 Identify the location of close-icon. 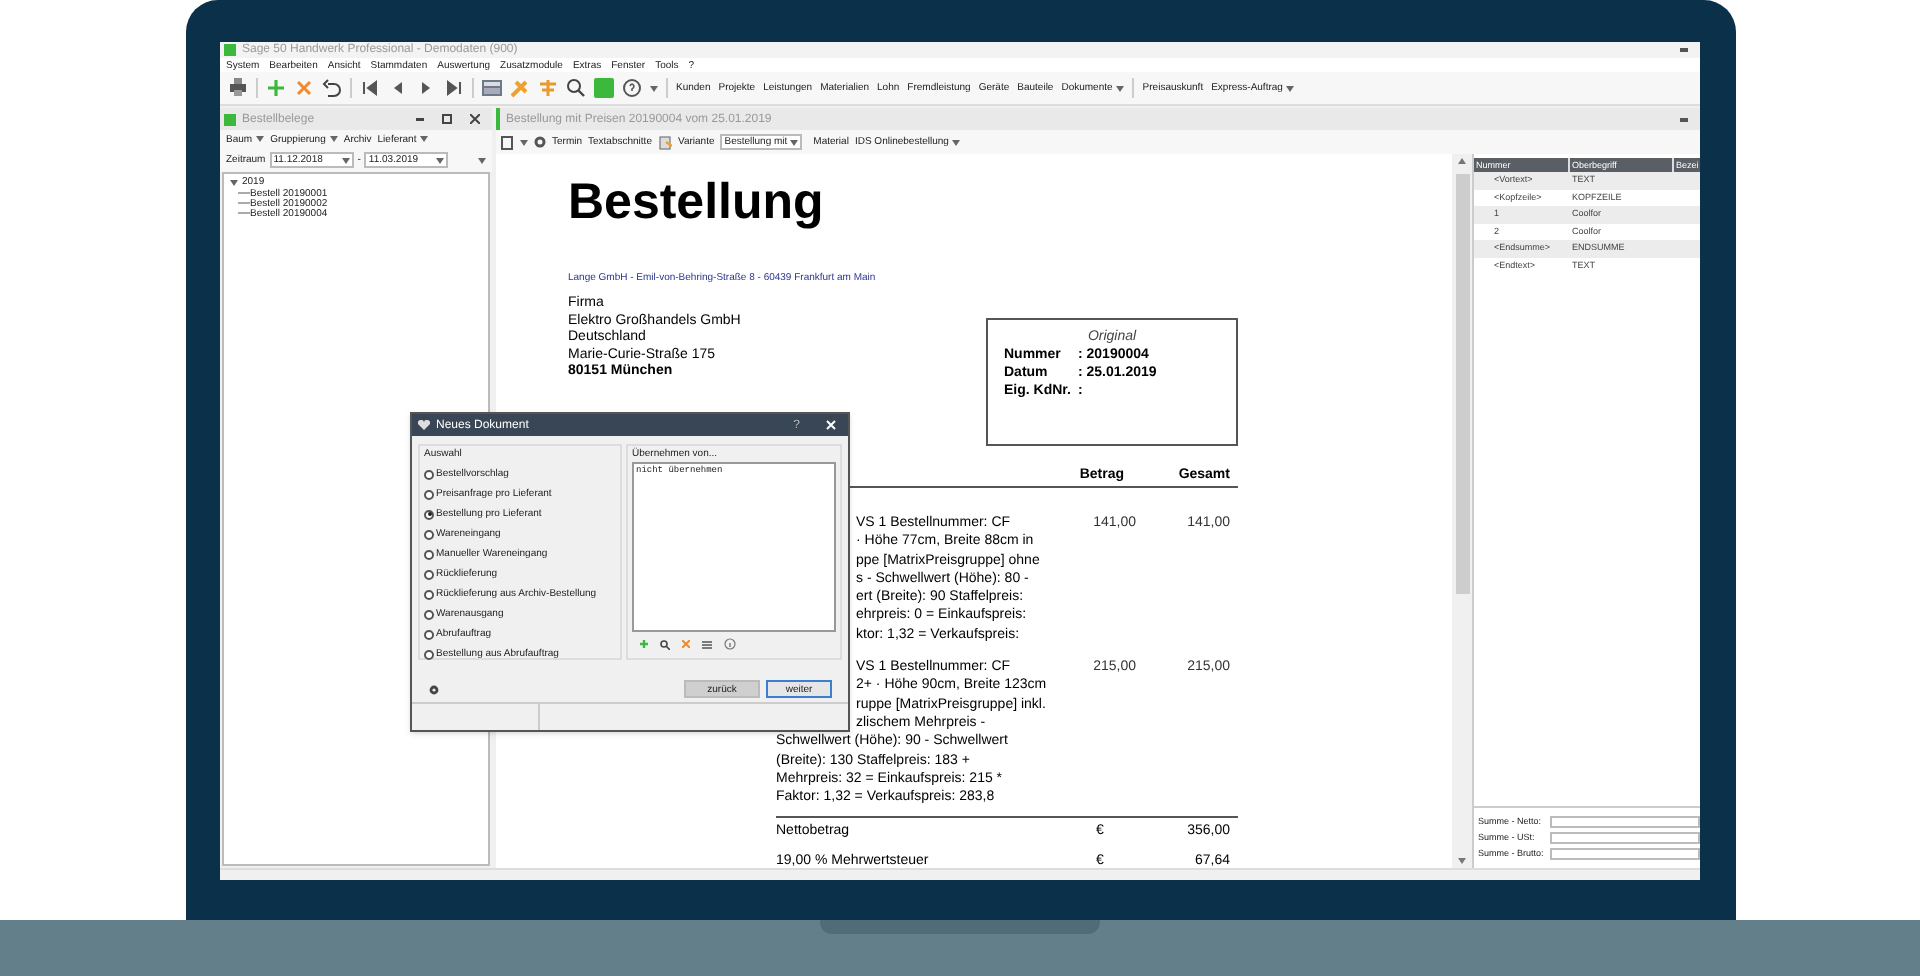
(475, 119).